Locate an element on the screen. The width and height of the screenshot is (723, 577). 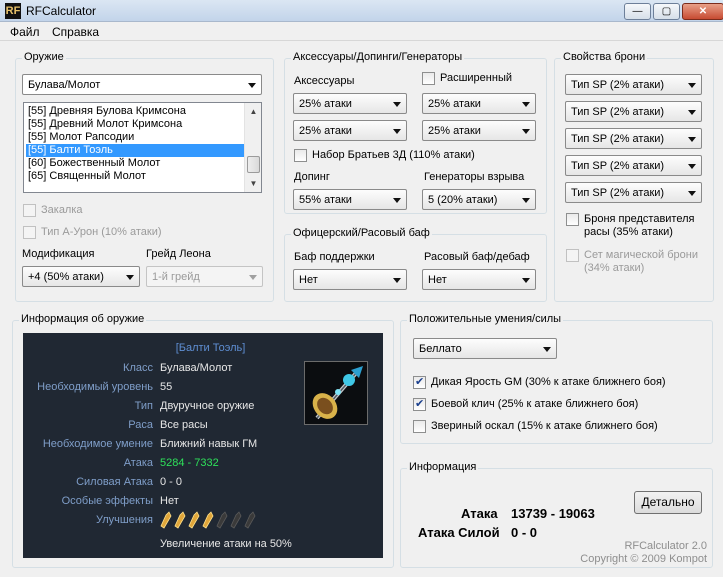
scroll-thumb is located at coordinates (253, 164).